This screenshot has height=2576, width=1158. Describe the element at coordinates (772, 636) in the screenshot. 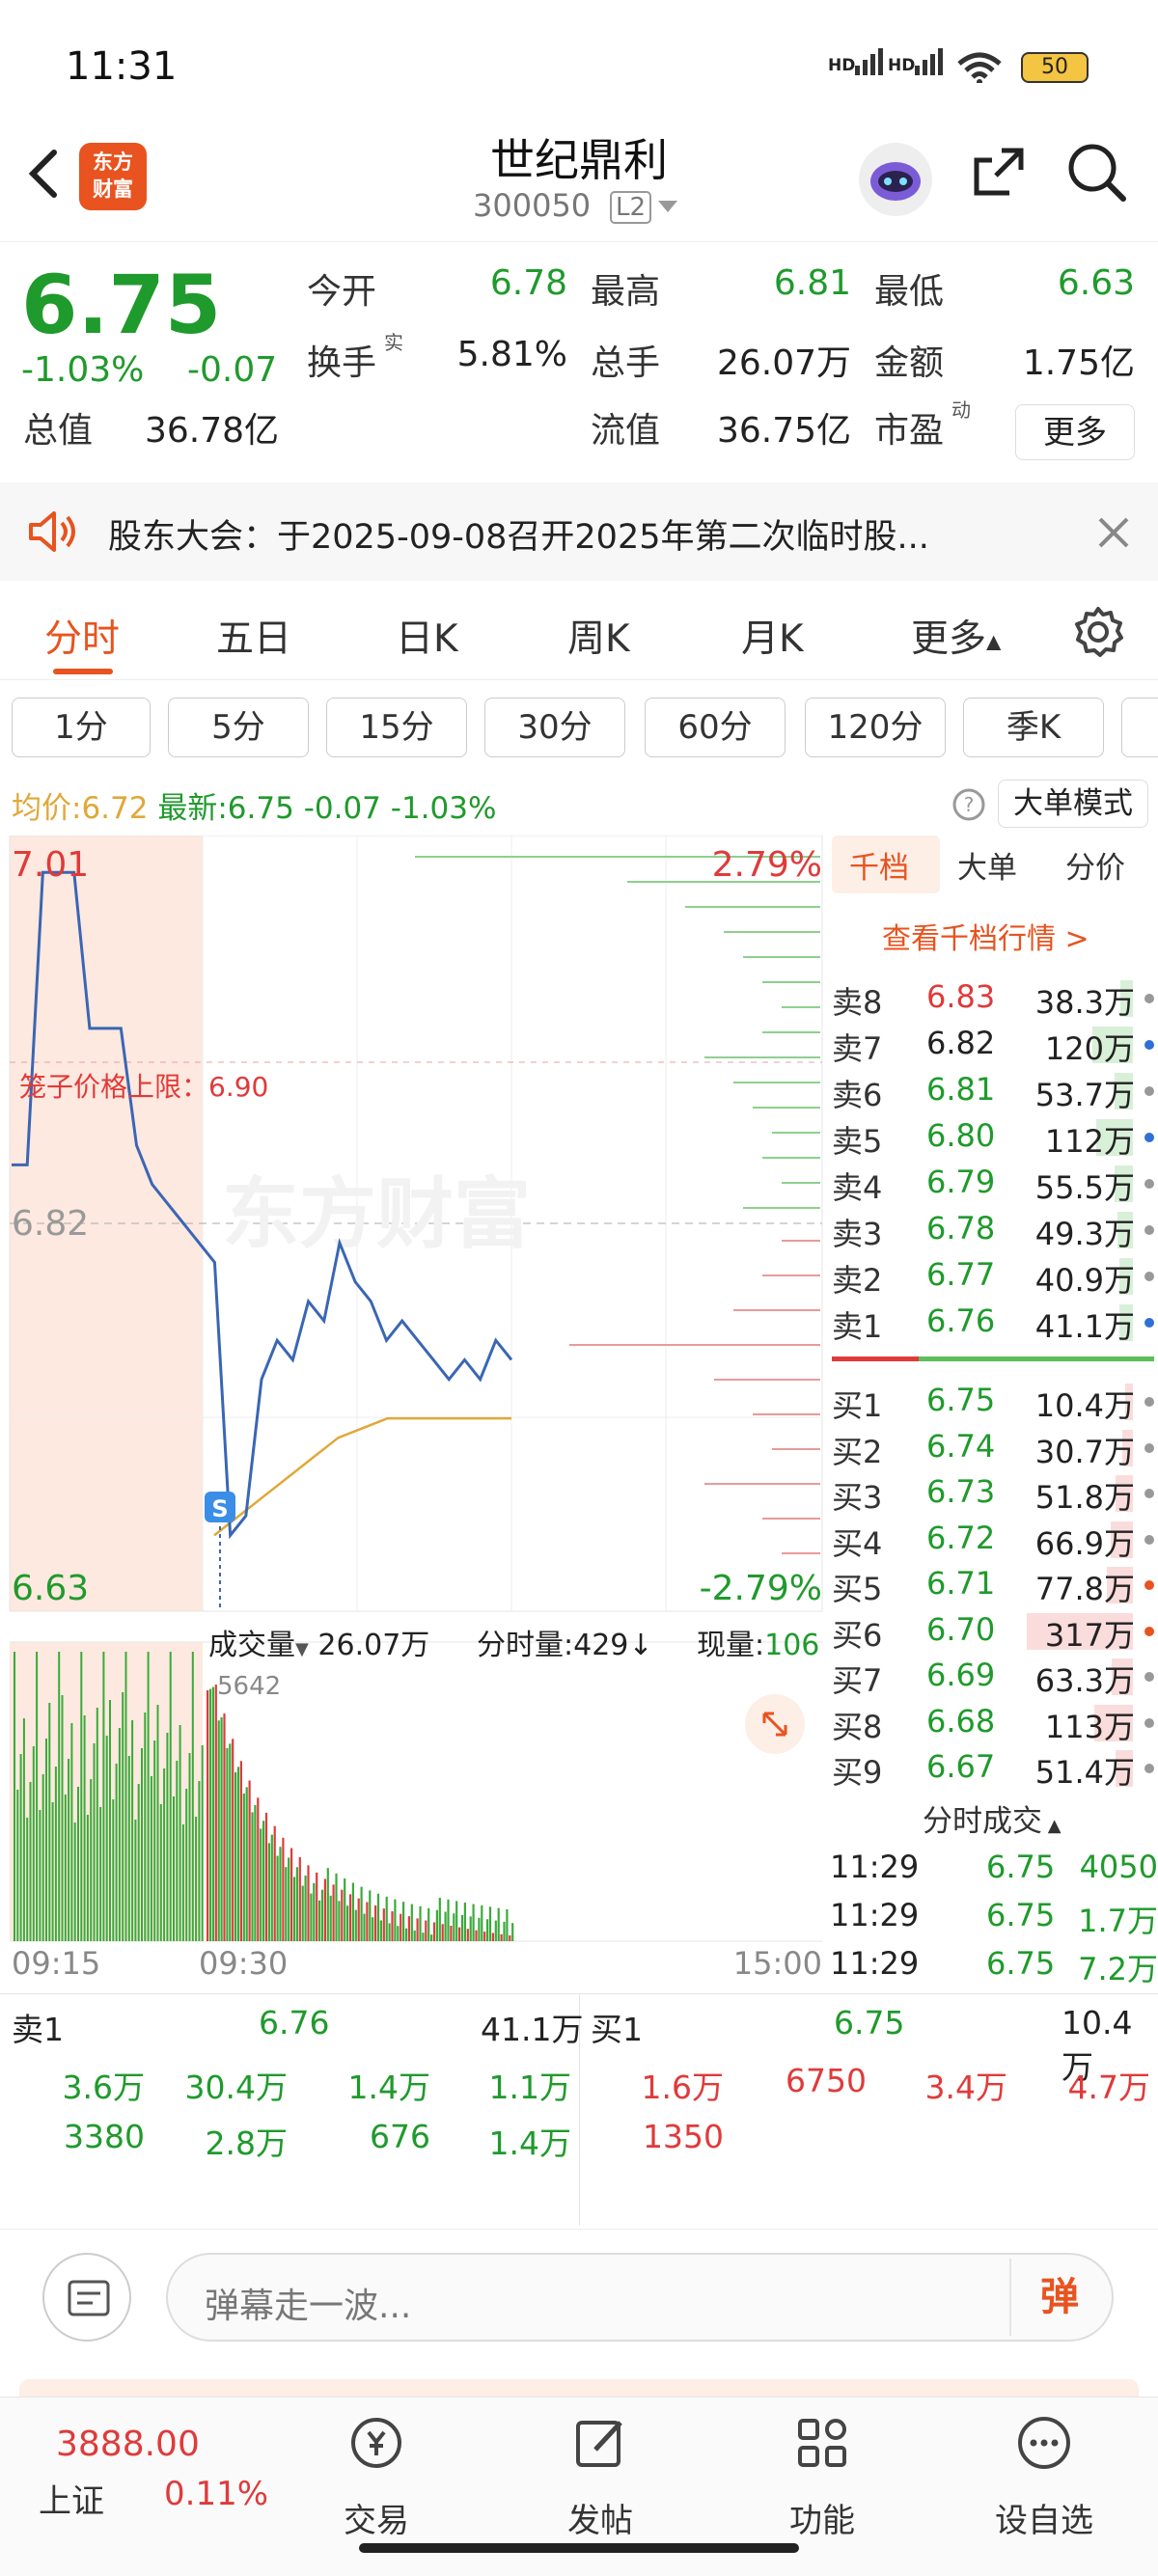

I see `tab-monthly-k: 月K` at that location.